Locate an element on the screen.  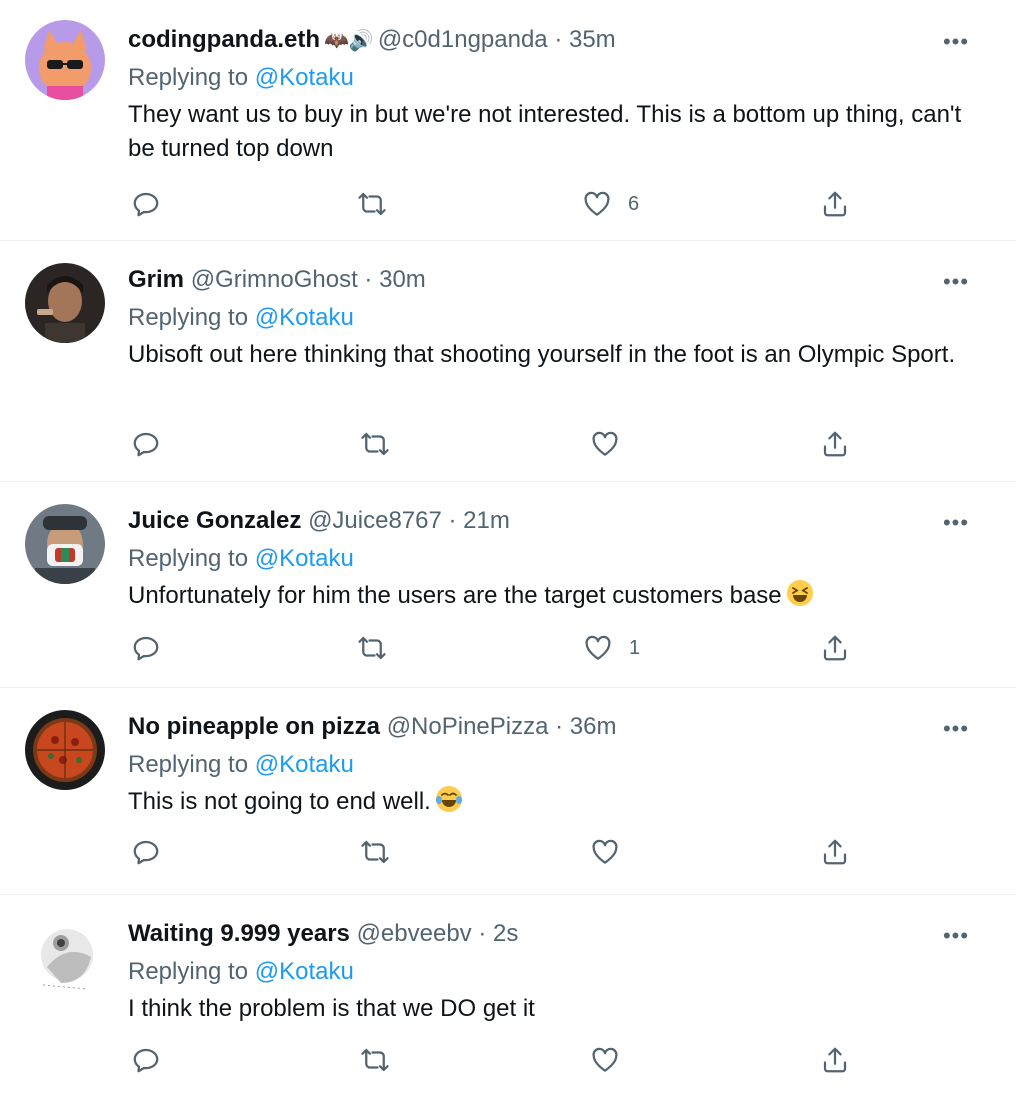
user-handle: @c0d1ngpanda is located at coordinates (463, 39).